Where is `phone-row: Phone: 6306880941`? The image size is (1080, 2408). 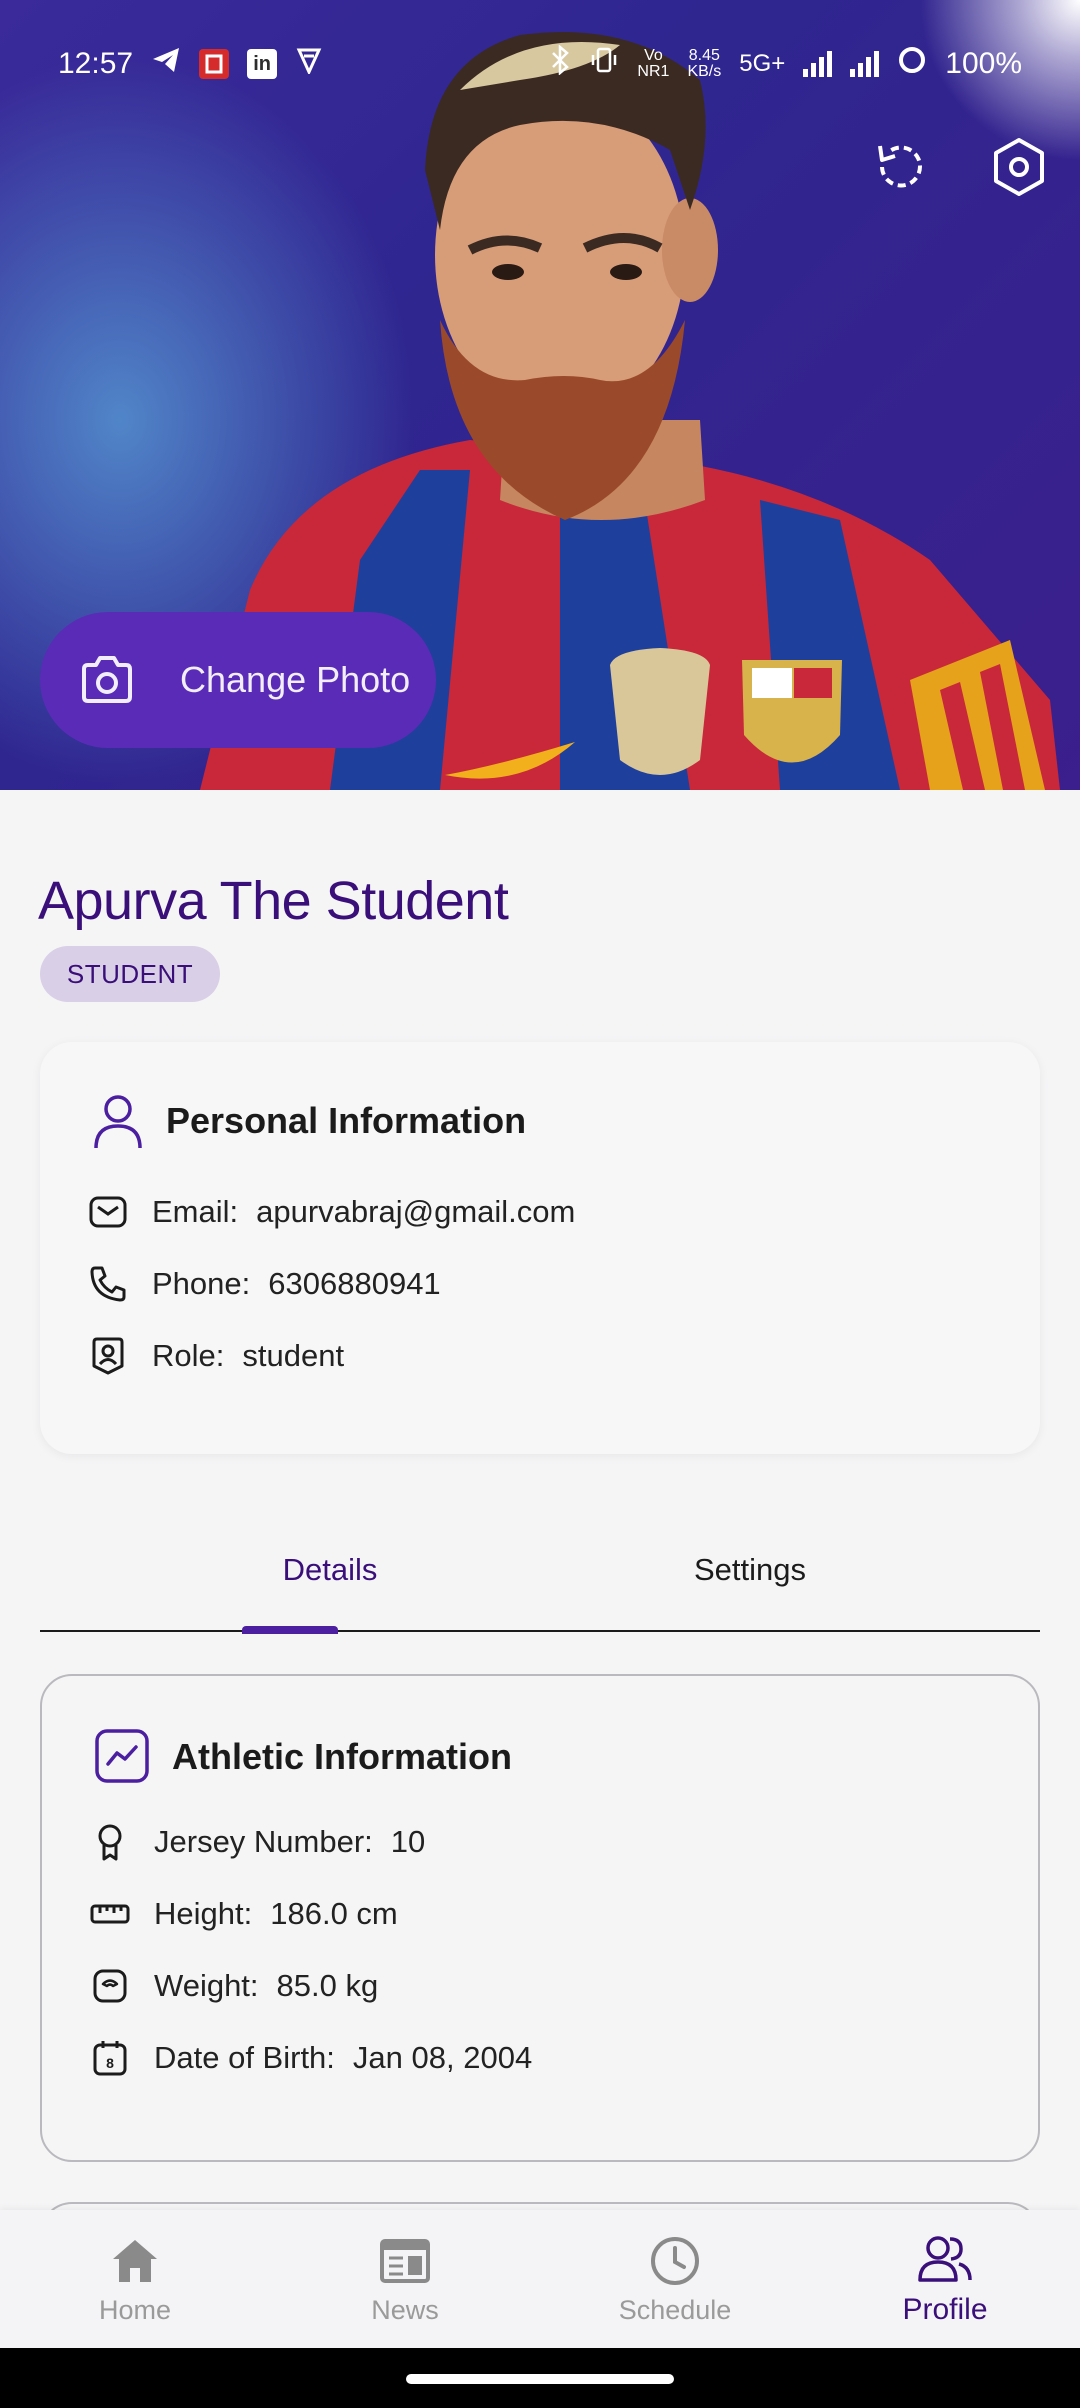
phone-row: Phone: 6306880941 is located at coordinates (263, 1284).